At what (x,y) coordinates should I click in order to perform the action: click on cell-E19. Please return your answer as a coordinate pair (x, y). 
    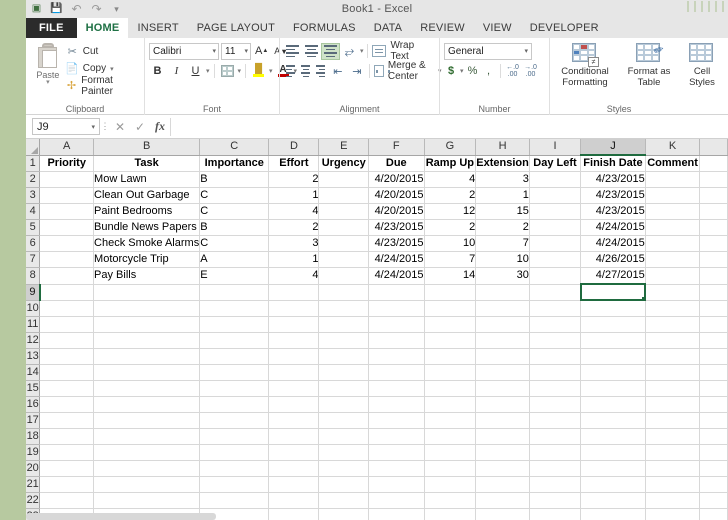
    Looking at the image, I should click on (344, 452).